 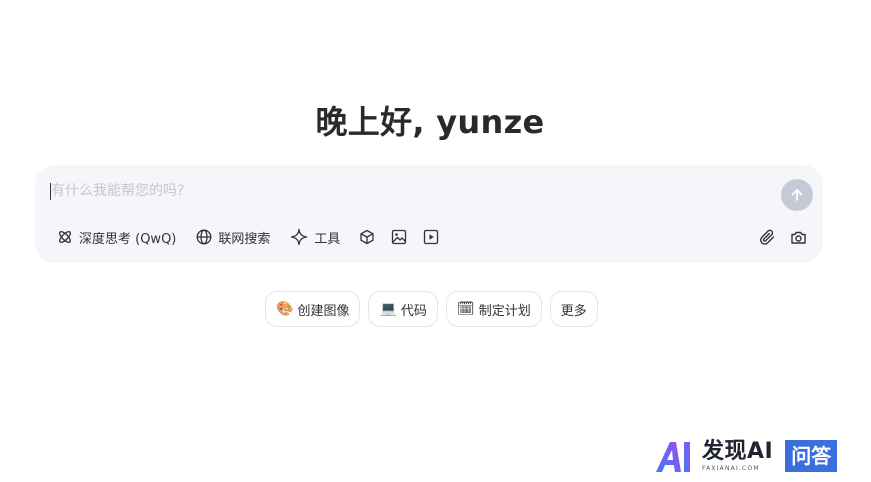 I want to click on chip-label: 制定计划, so click(x=504, y=311).